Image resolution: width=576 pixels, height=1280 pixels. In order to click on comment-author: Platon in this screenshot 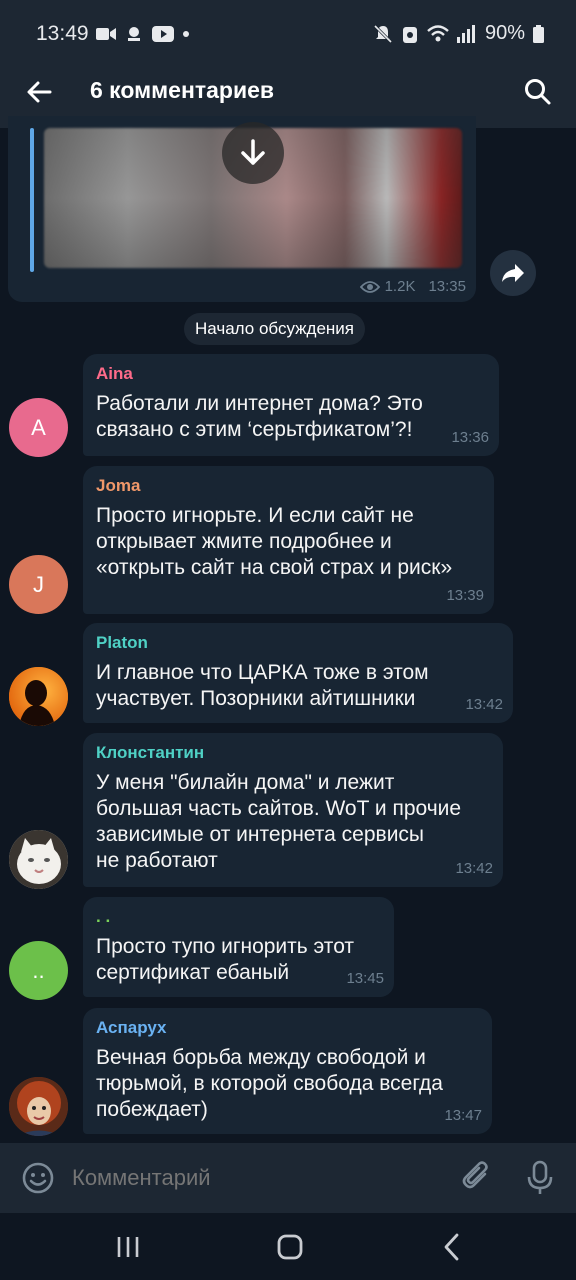, I will do `click(298, 643)`.